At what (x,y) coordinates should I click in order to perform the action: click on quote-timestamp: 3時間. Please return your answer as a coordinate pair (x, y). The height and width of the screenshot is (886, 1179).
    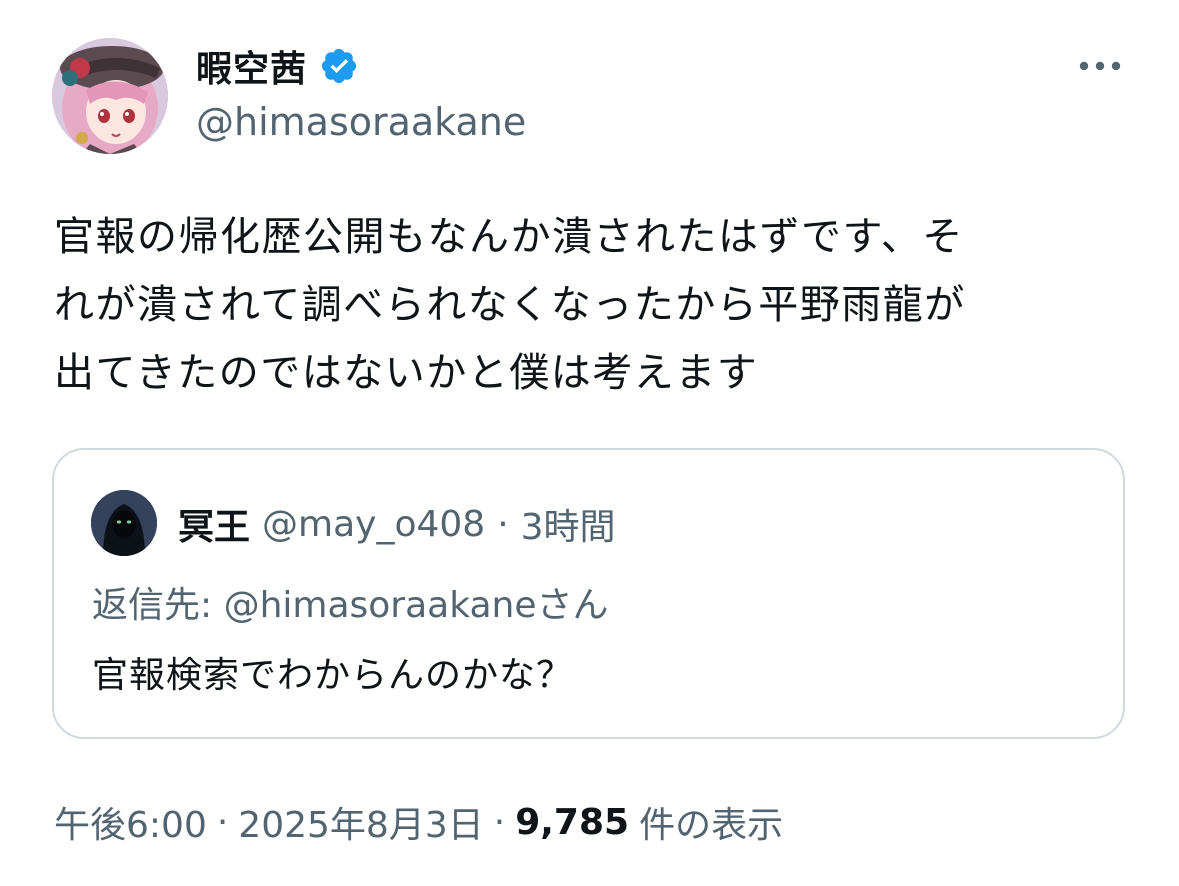
    Looking at the image, I should click on (568, 524).